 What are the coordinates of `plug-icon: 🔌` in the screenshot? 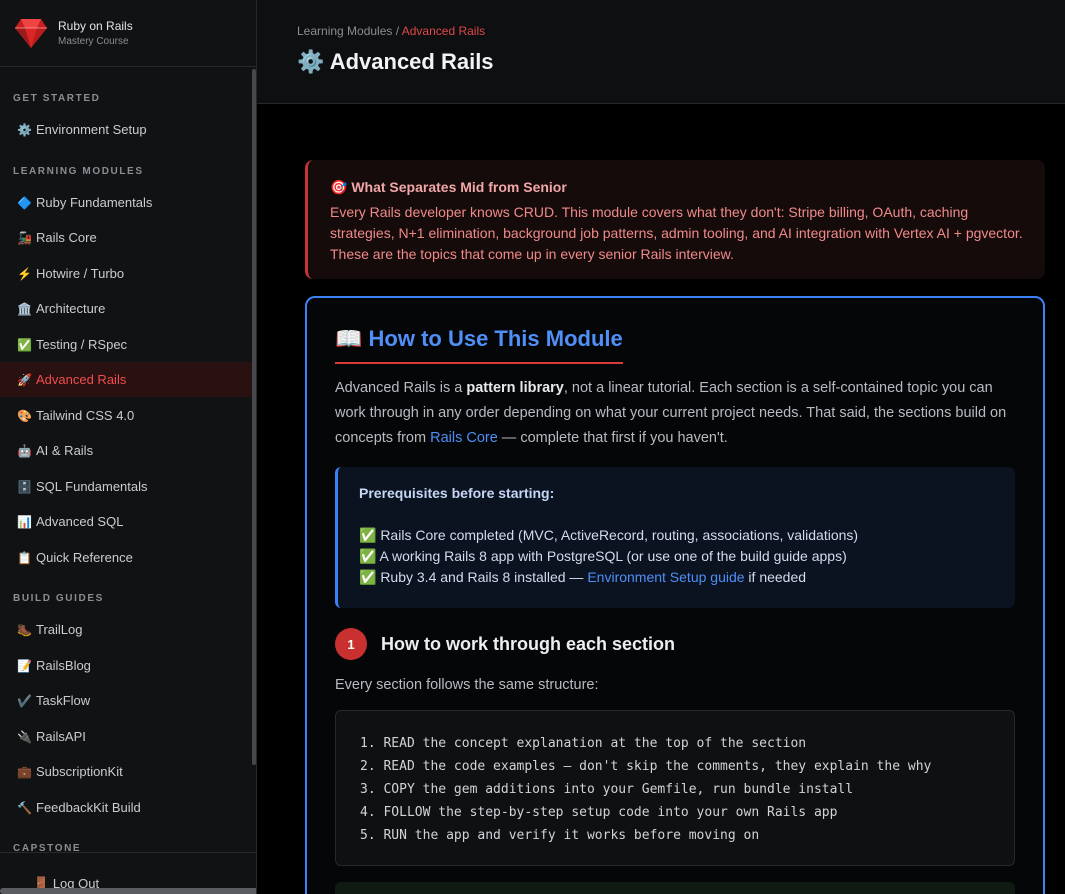 It's located at (24, 736).